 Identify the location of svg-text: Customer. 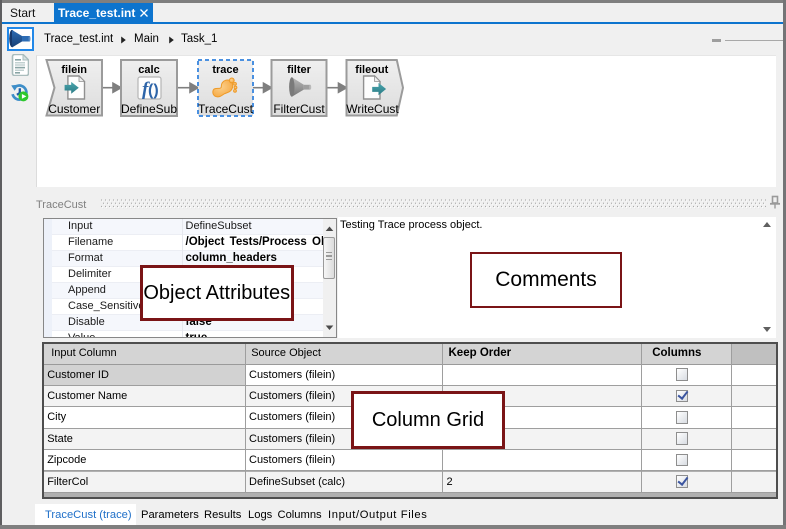
(74, 109).